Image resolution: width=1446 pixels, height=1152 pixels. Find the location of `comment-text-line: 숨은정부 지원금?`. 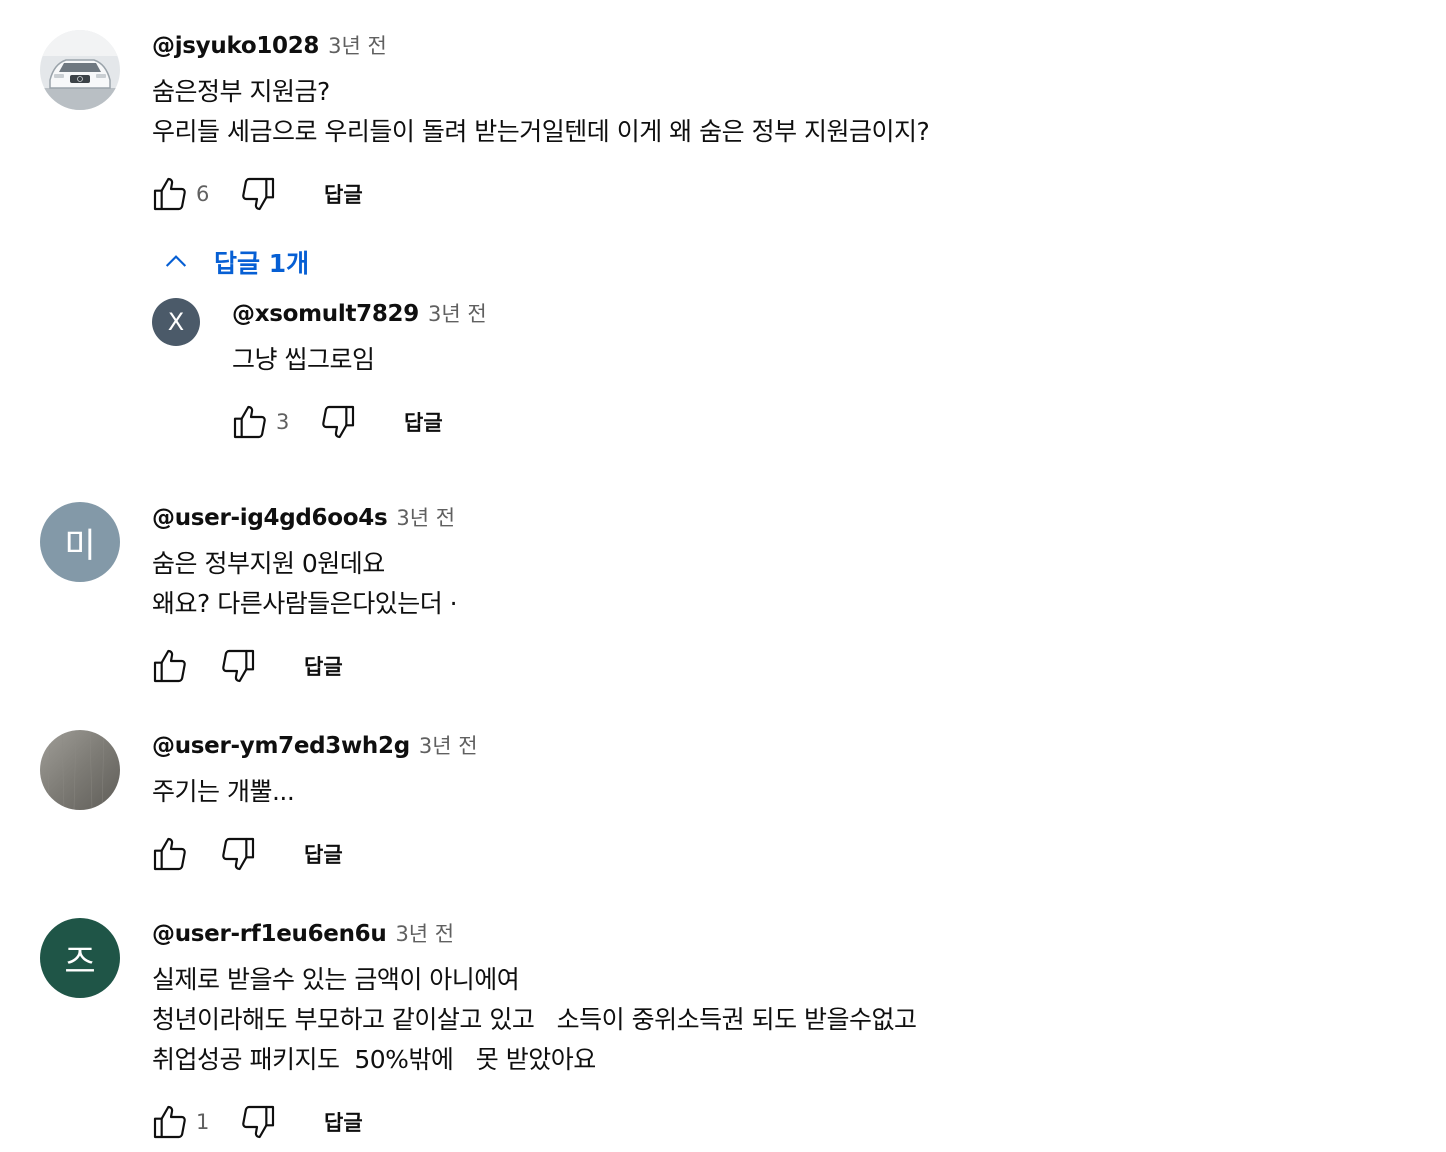

comment-text-line: 숨은정부 지원금? is located at coordinates (241, 91).